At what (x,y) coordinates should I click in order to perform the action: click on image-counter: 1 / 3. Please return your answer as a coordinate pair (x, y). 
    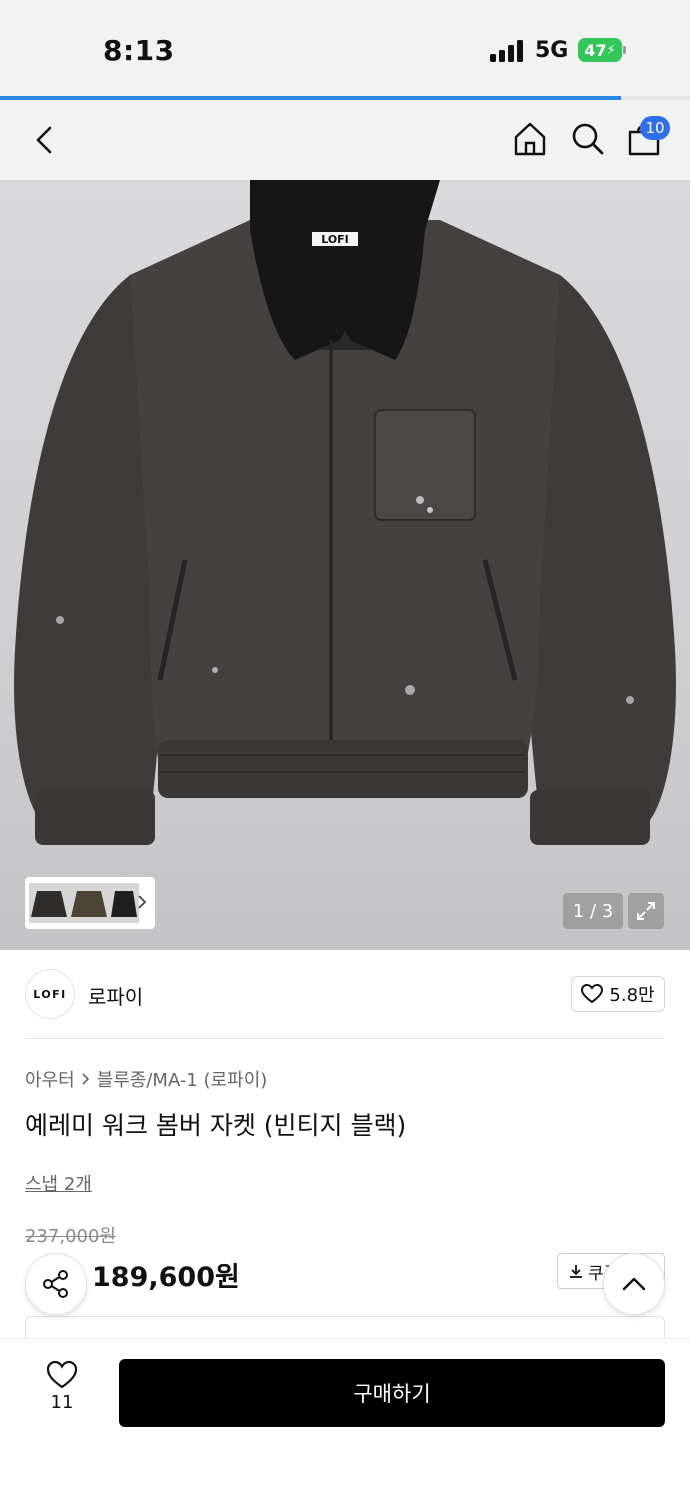
    Looking at the image, I should click on (593, 911).